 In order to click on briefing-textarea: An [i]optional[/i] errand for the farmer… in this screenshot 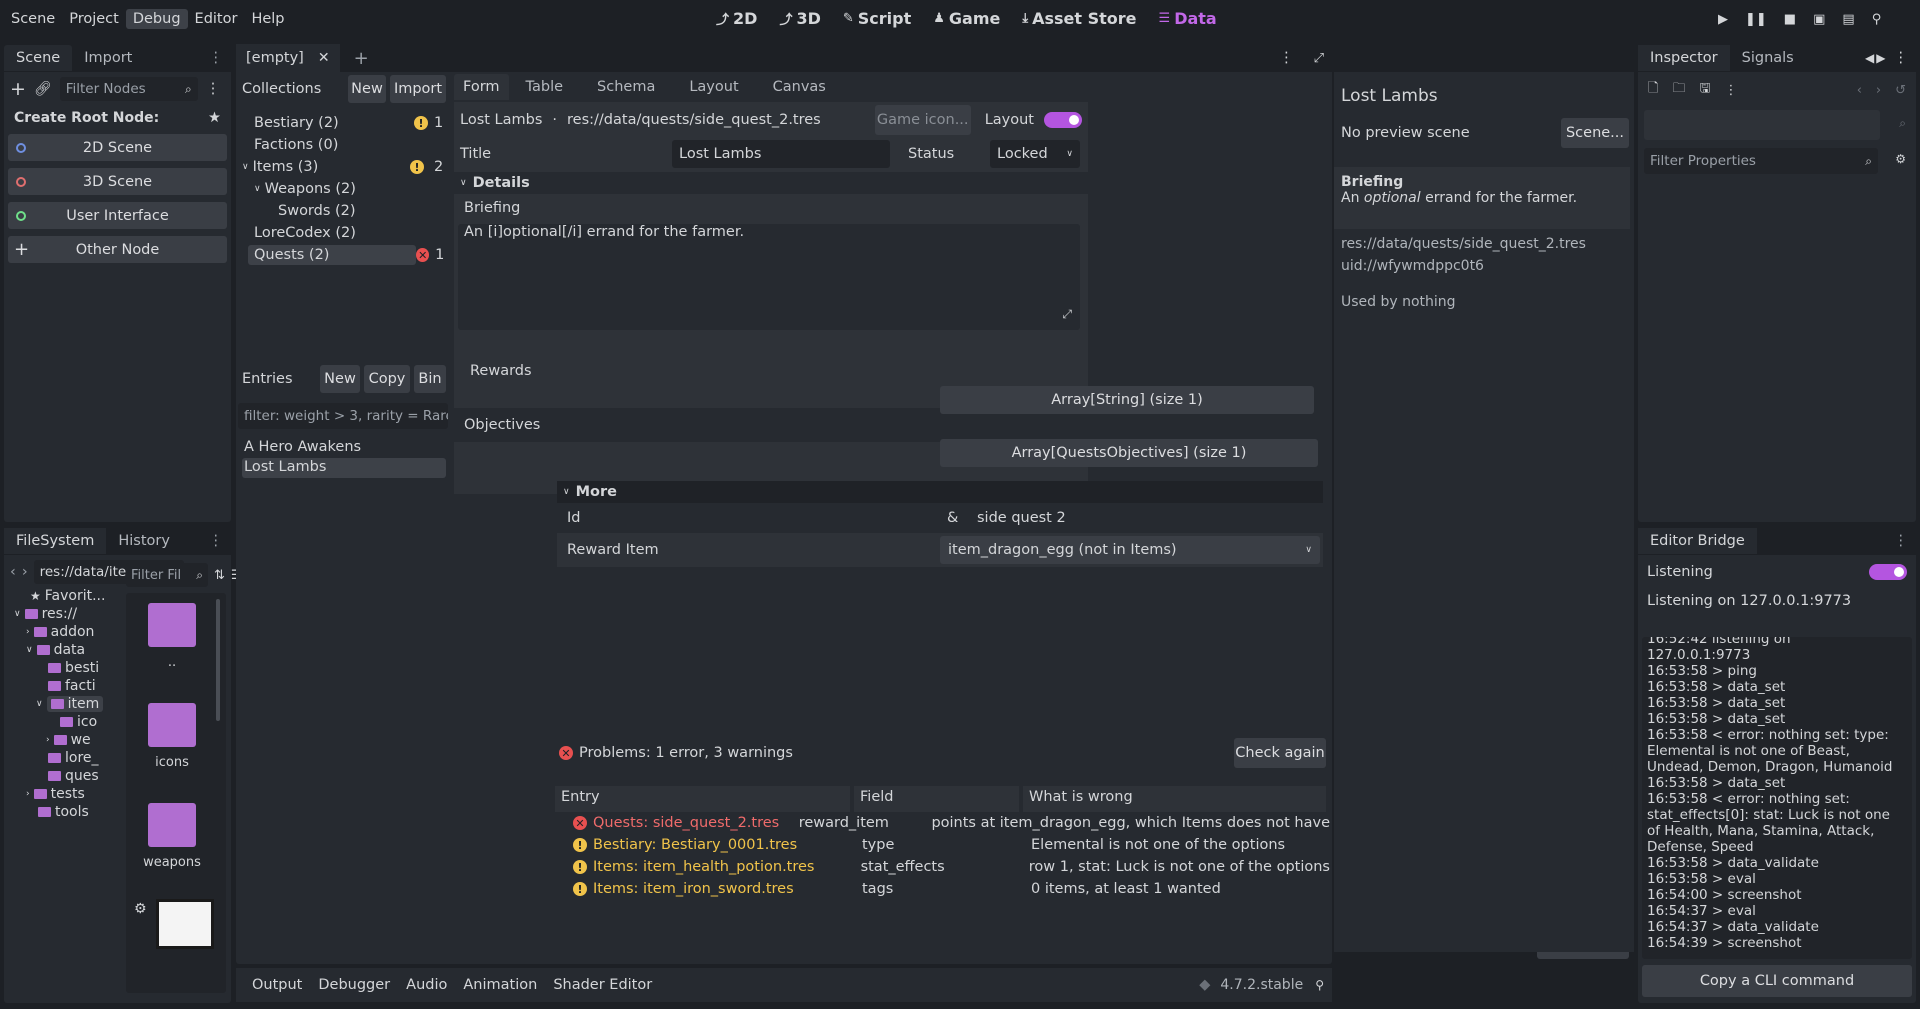, I will do `click(769, 277)`.